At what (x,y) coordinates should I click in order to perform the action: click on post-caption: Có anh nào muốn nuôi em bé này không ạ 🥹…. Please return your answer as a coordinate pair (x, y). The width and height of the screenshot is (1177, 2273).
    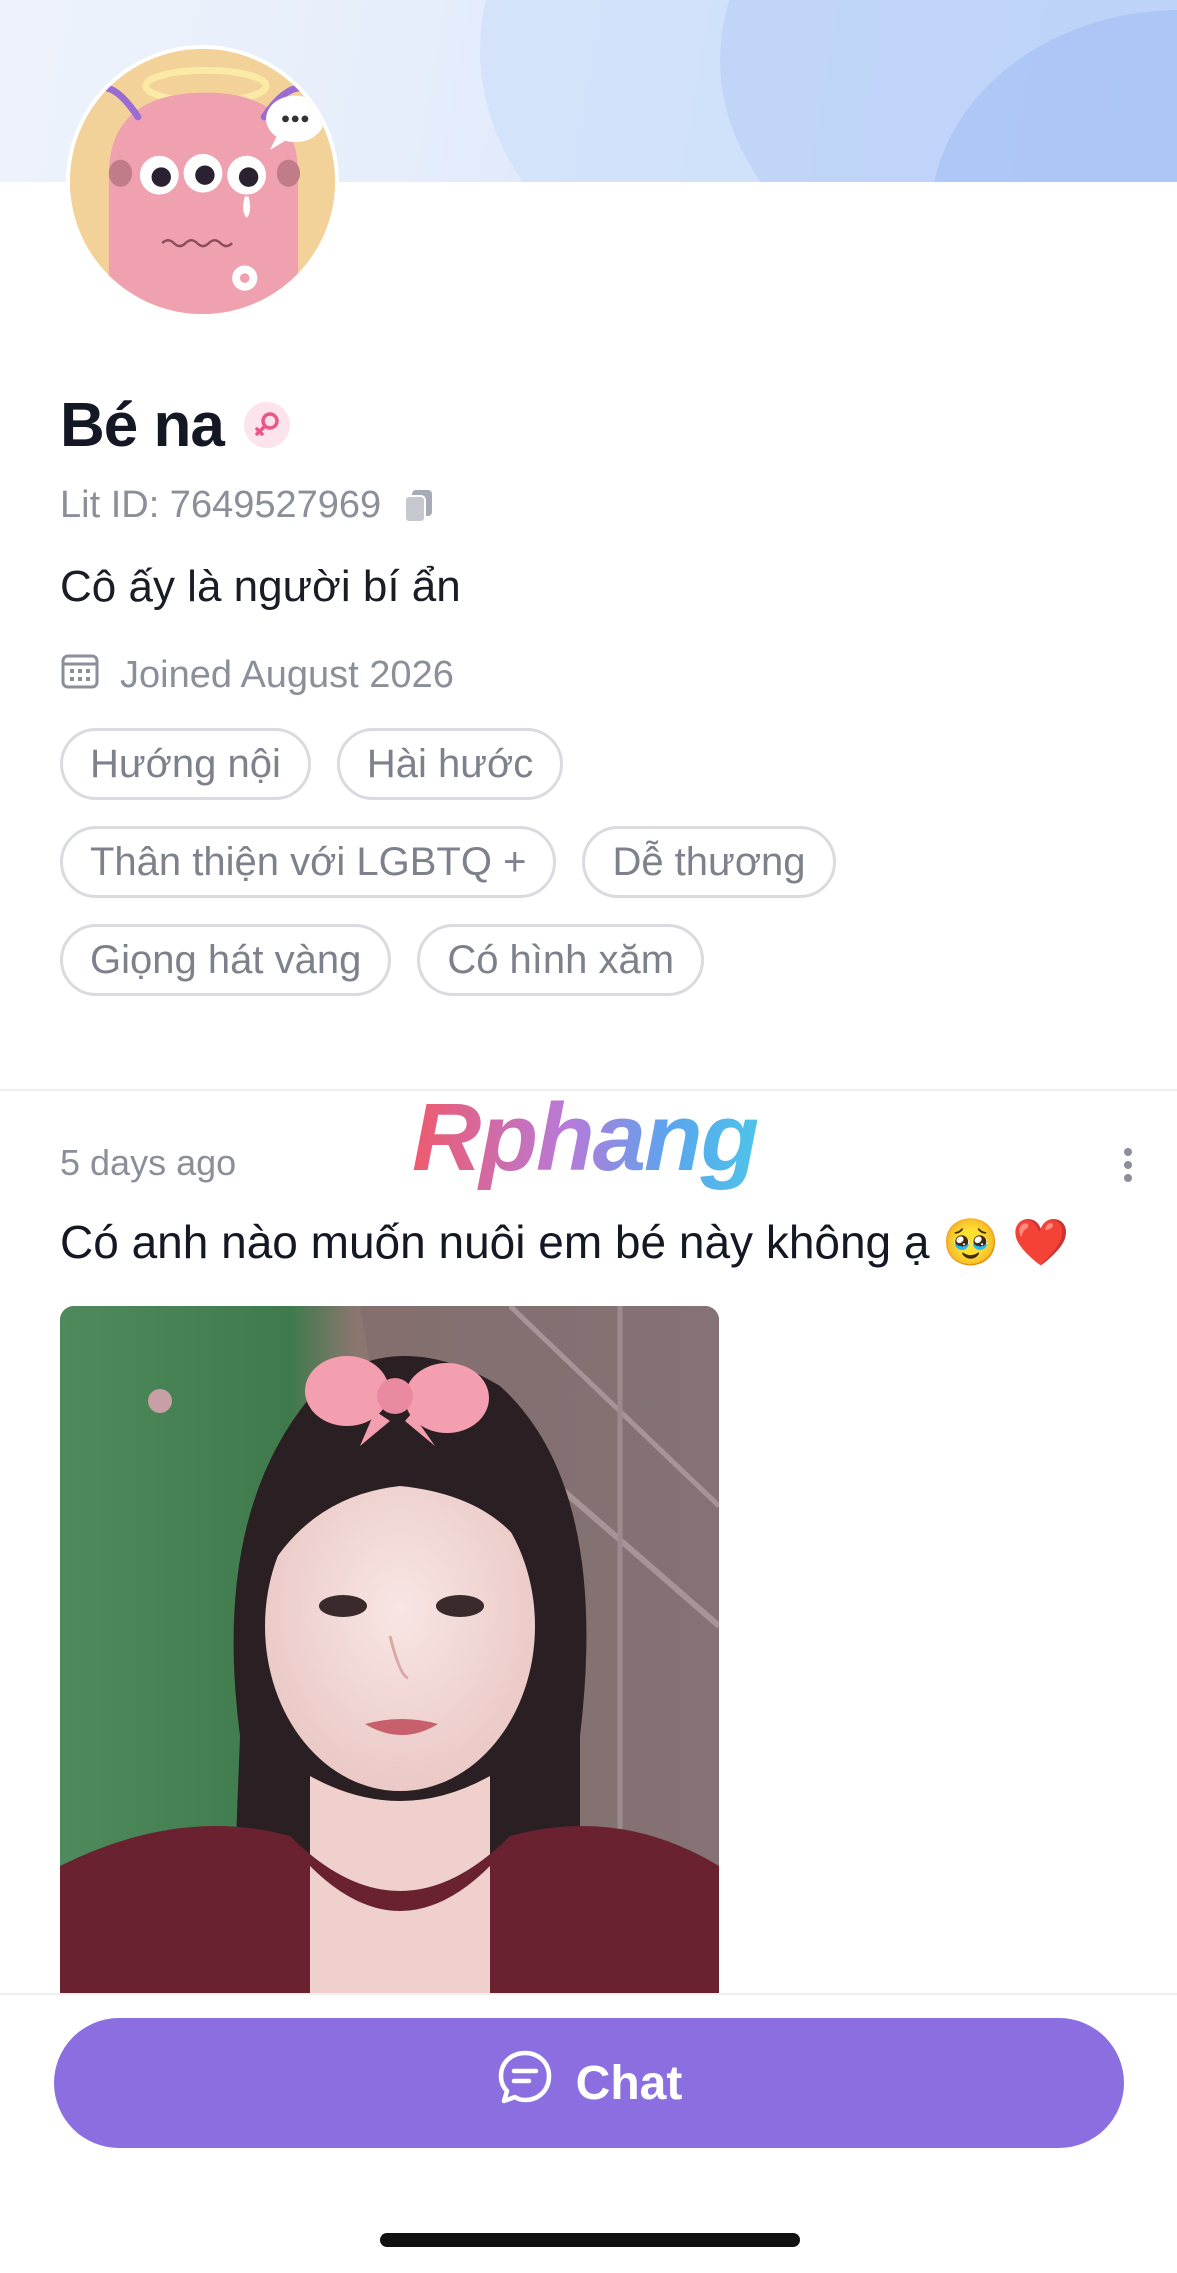
    Looking at the image, I should click on (565, 1242).